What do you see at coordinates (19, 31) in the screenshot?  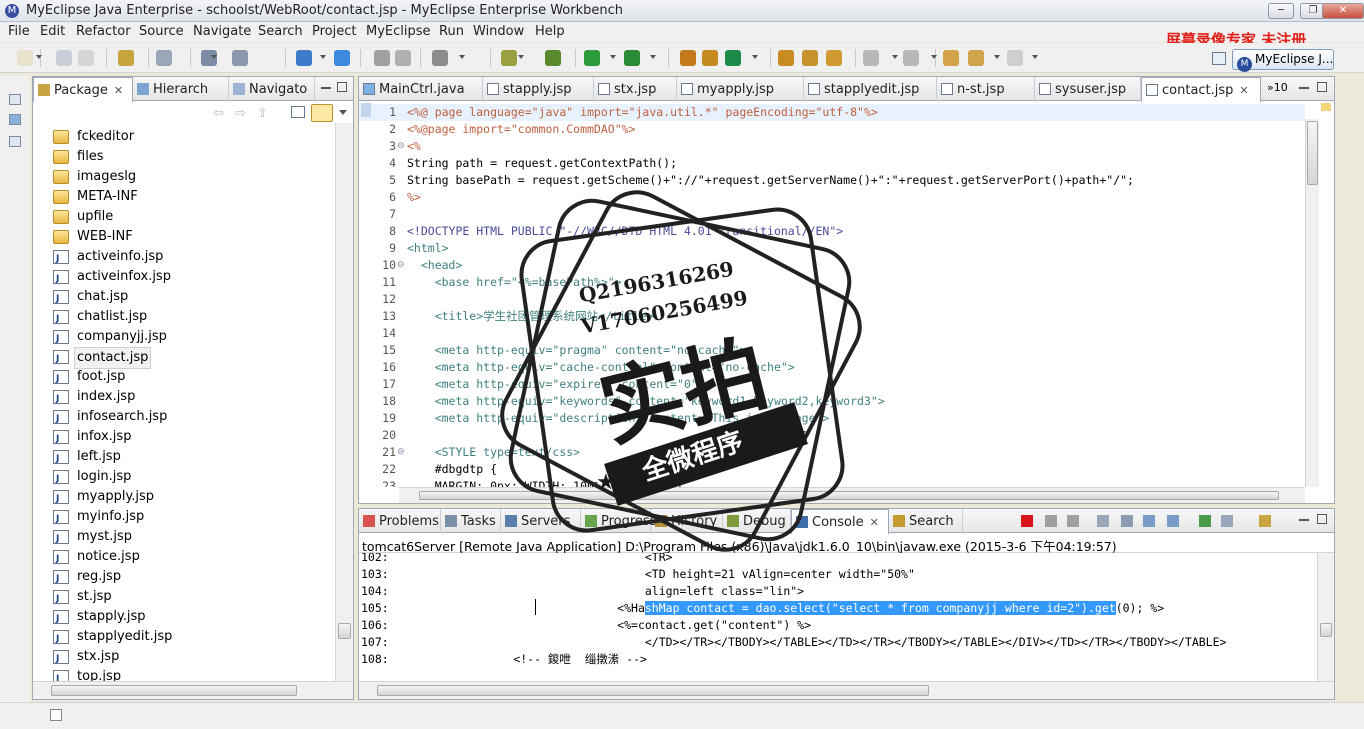 I see `menu-file: File` at bounding box center [19, 31].